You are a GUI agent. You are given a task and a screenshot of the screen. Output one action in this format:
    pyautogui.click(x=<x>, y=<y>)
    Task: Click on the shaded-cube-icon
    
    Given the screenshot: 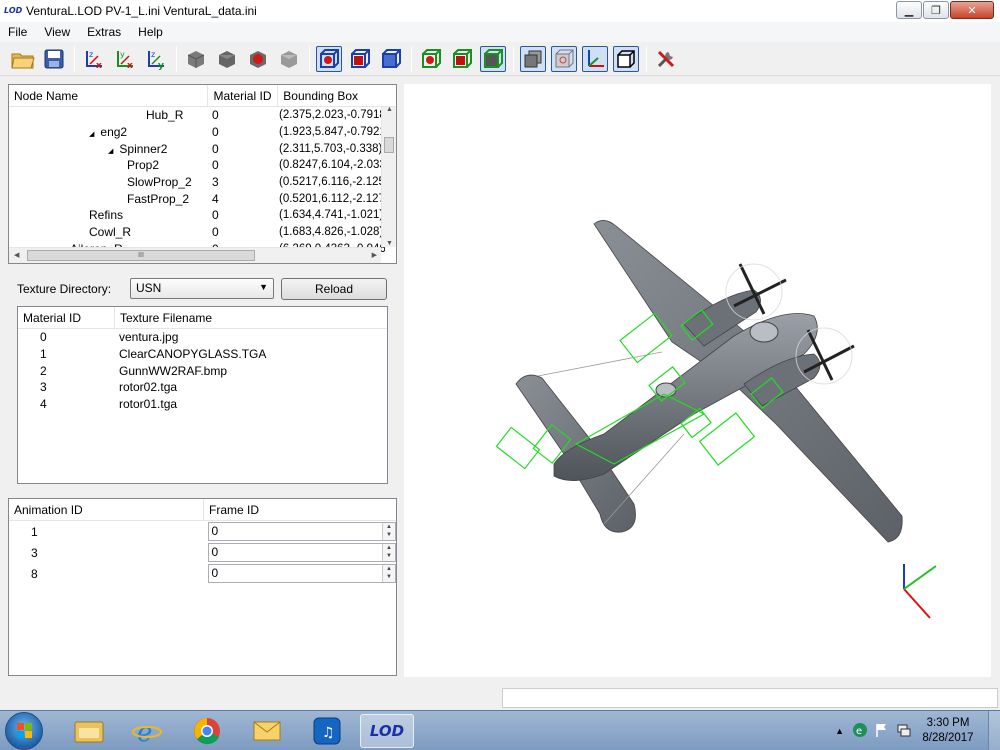 What is the action you would take?
    pyautogui.click(x=196, y=59)
    